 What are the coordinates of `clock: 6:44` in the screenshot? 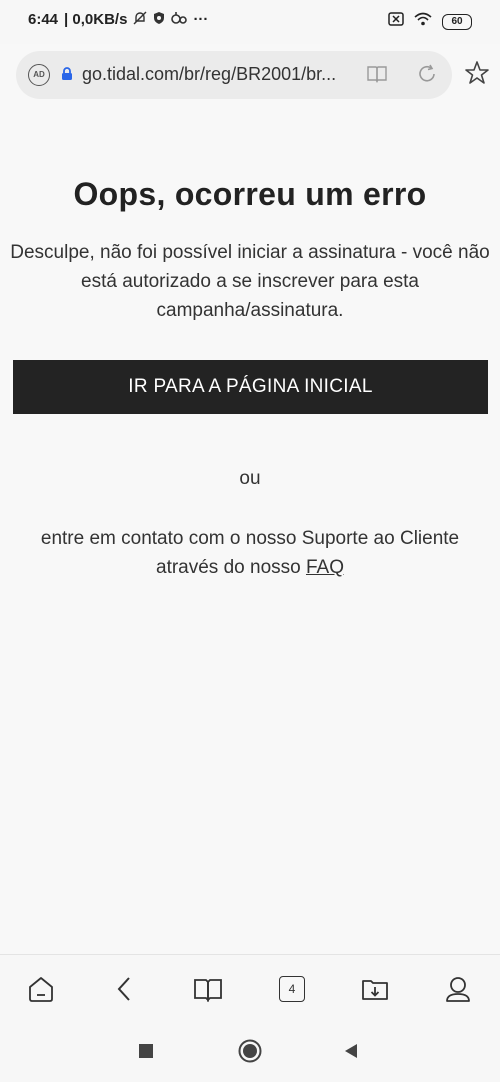 It's located at (43, 19).